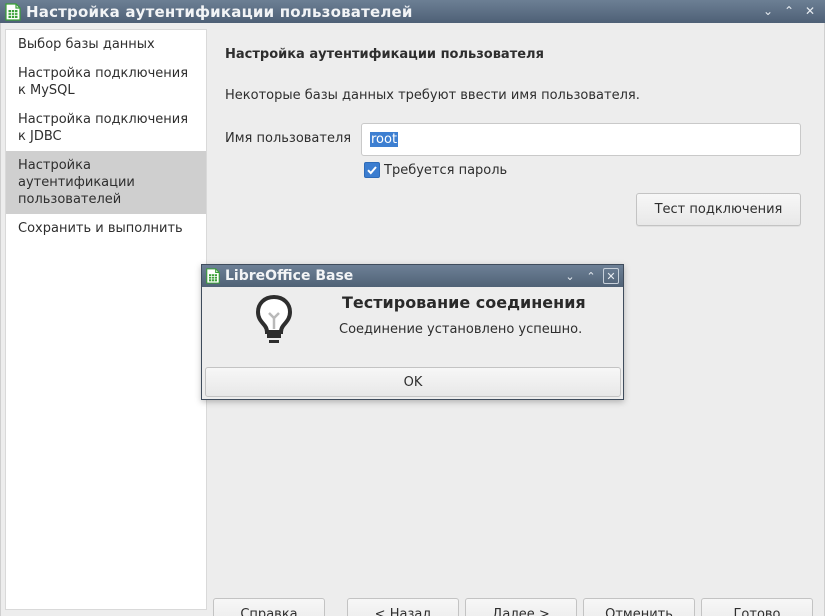 The width and height of the screenshot is (825, 616). What do you see at coordinates (639, 607) in the screenshot?
I see `cancel-button: Отменить` at bounding box center [639, 607].